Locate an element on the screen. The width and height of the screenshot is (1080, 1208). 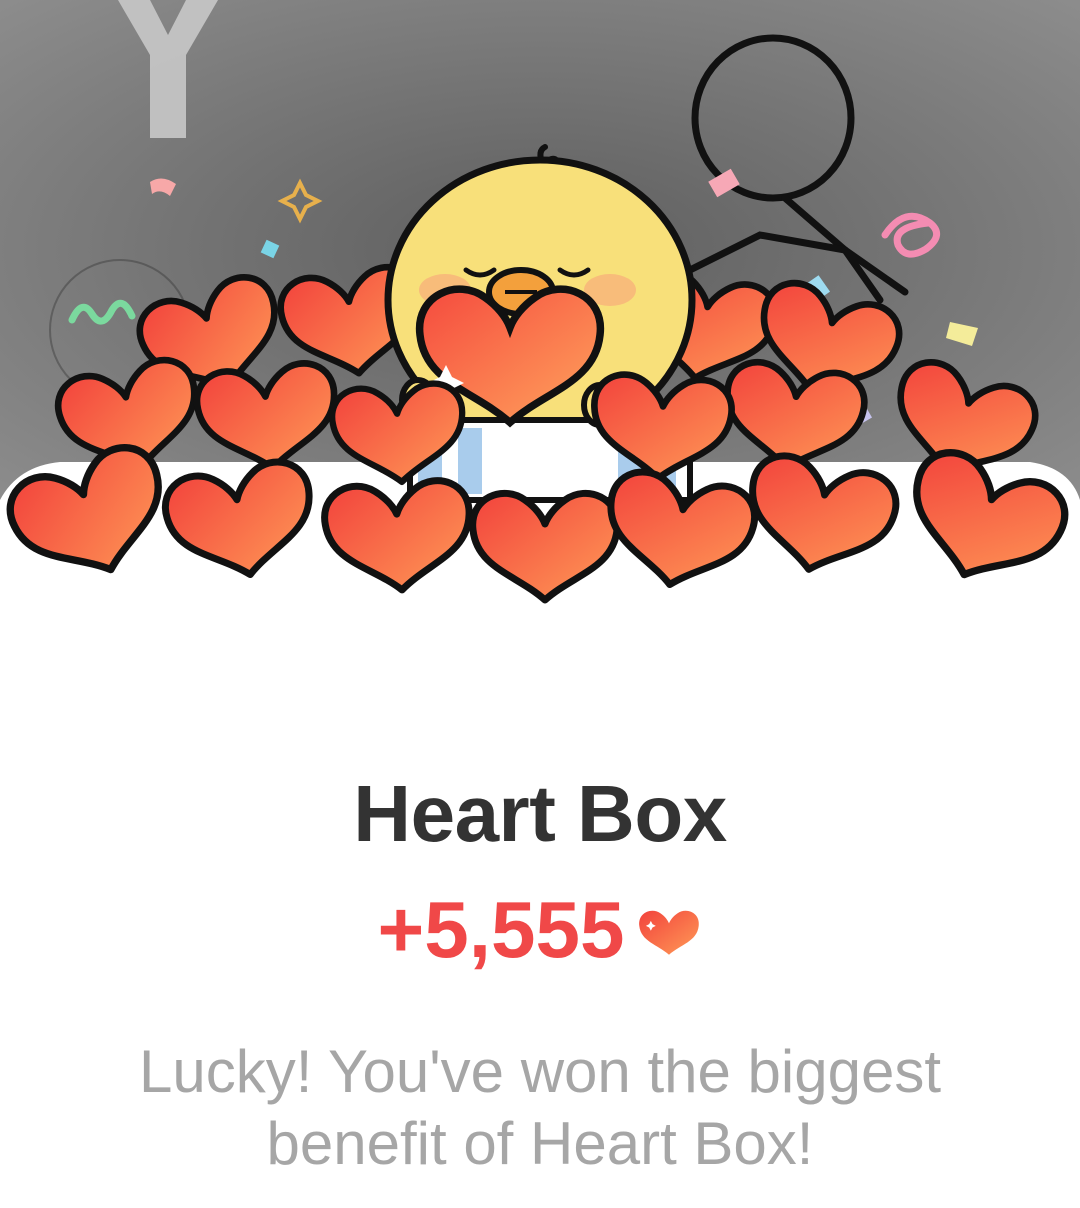
page-title: Heart Box is located at coordinates (540, 813).